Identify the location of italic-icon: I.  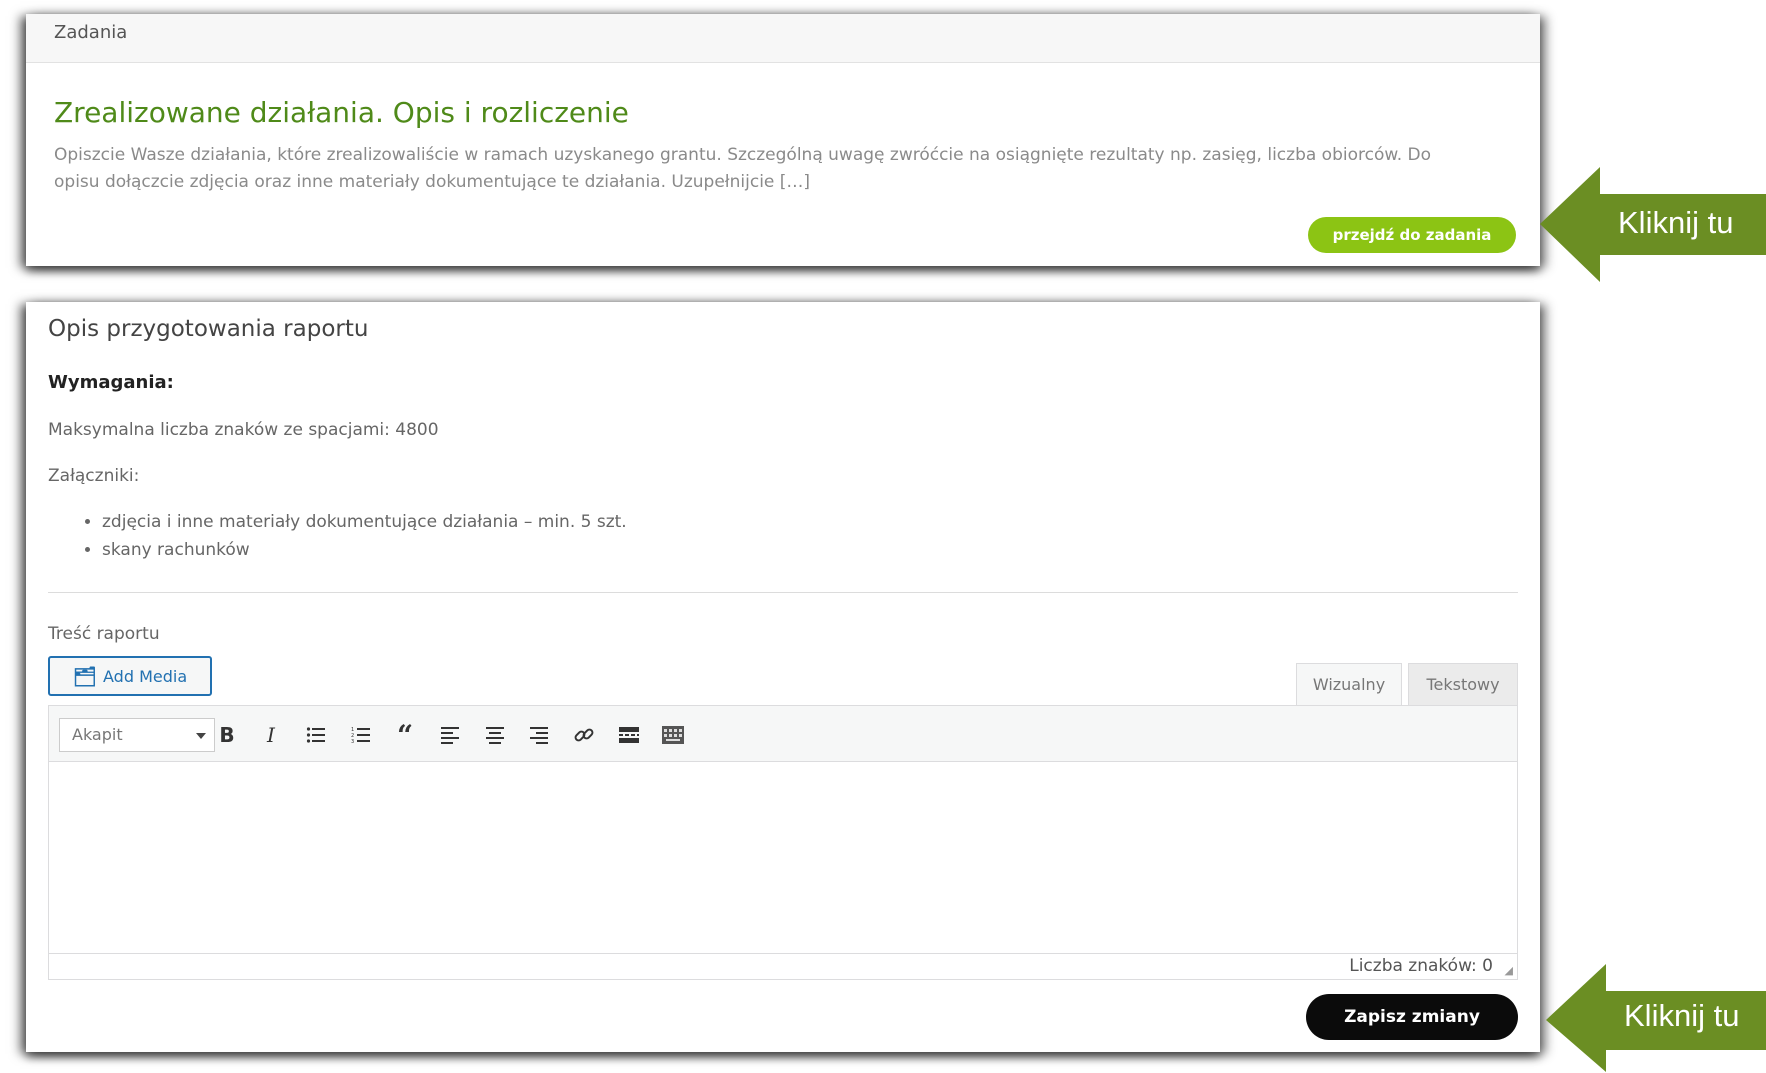
(271, 735).